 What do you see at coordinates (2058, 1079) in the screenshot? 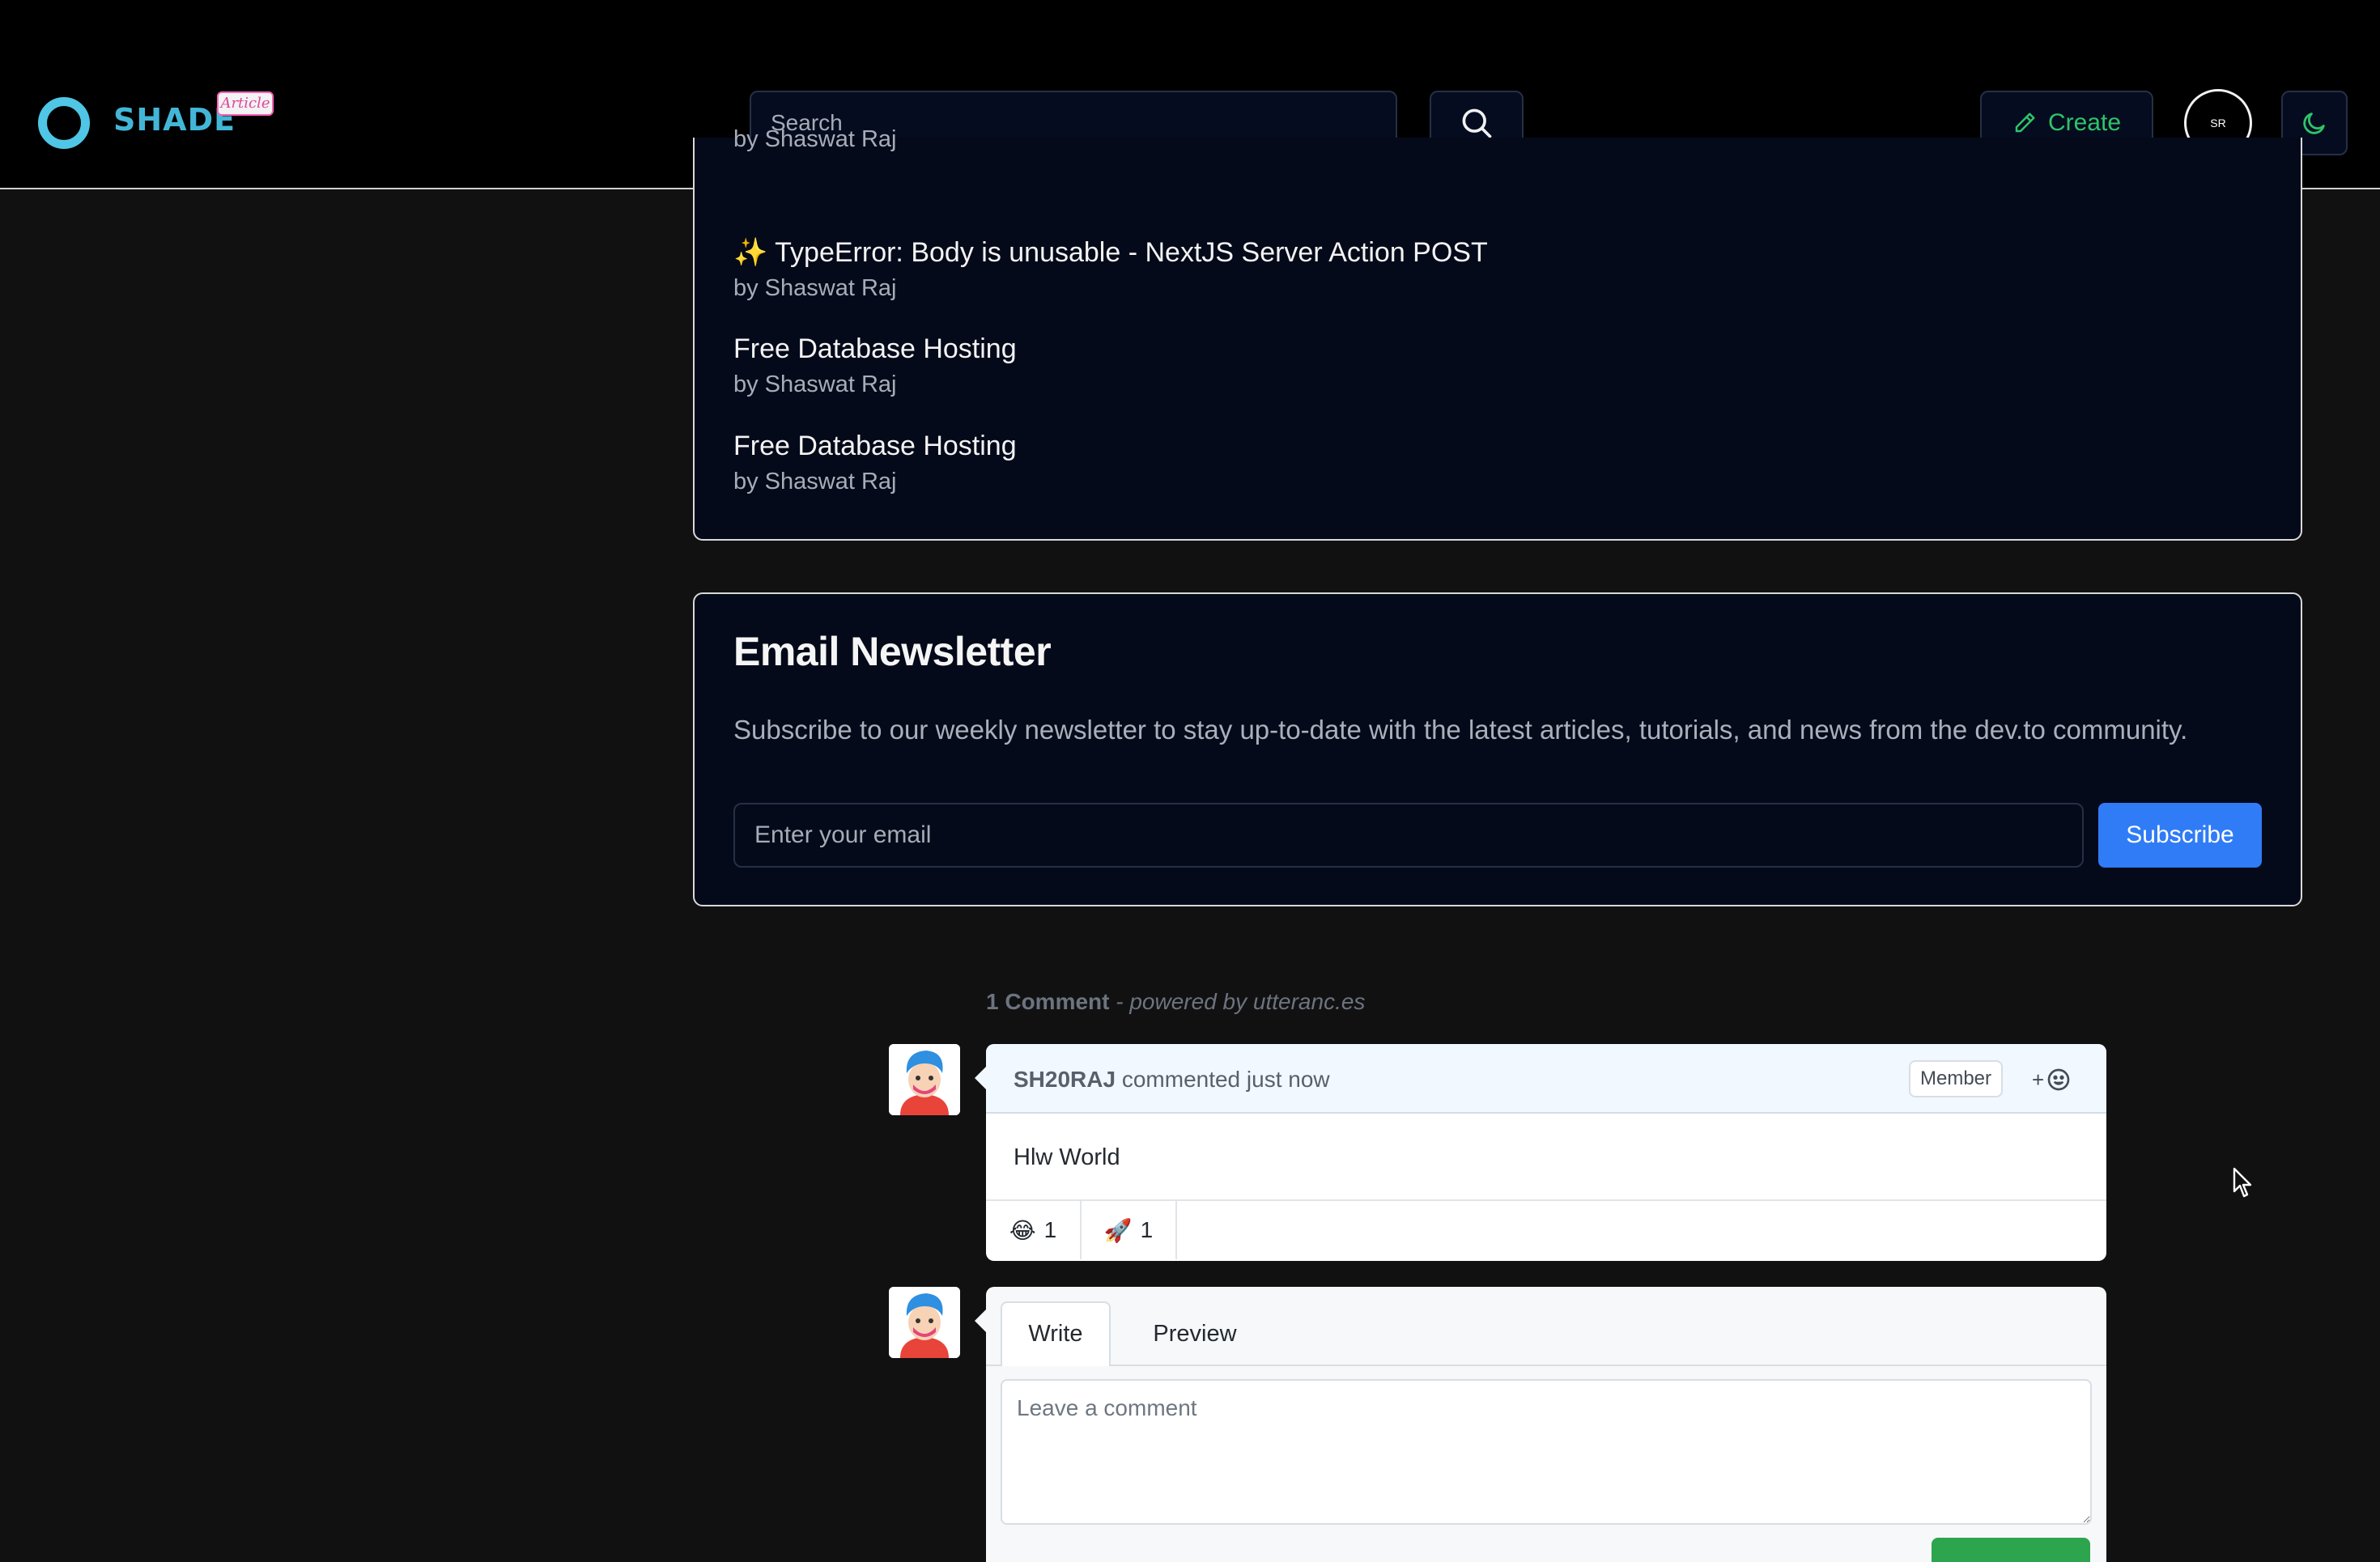
I see `smiley-icon` at bounding box center [2058, 1079].